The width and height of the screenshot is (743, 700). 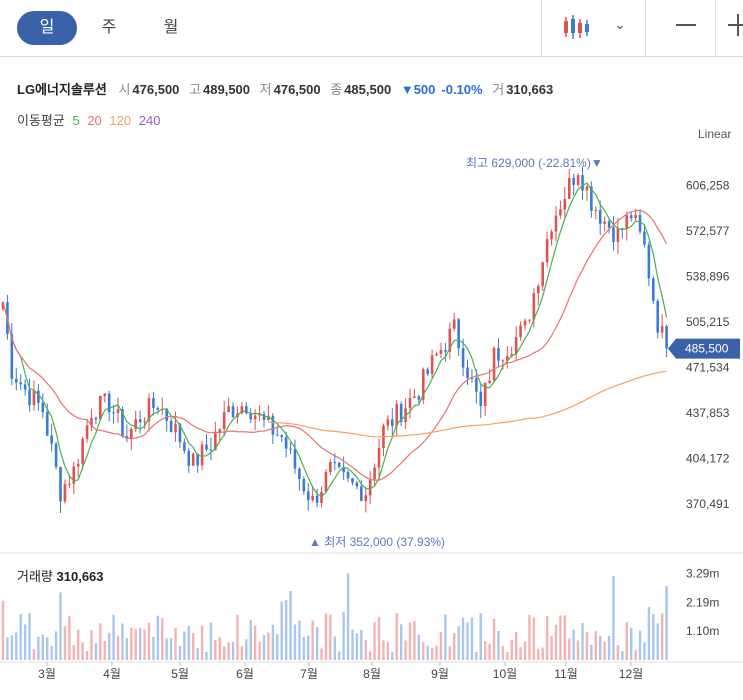 What do you see at coordinates (702, 573) in the screenshot?
I see `volume-tick-label: 3.29m` at bounding box center [702, 573].